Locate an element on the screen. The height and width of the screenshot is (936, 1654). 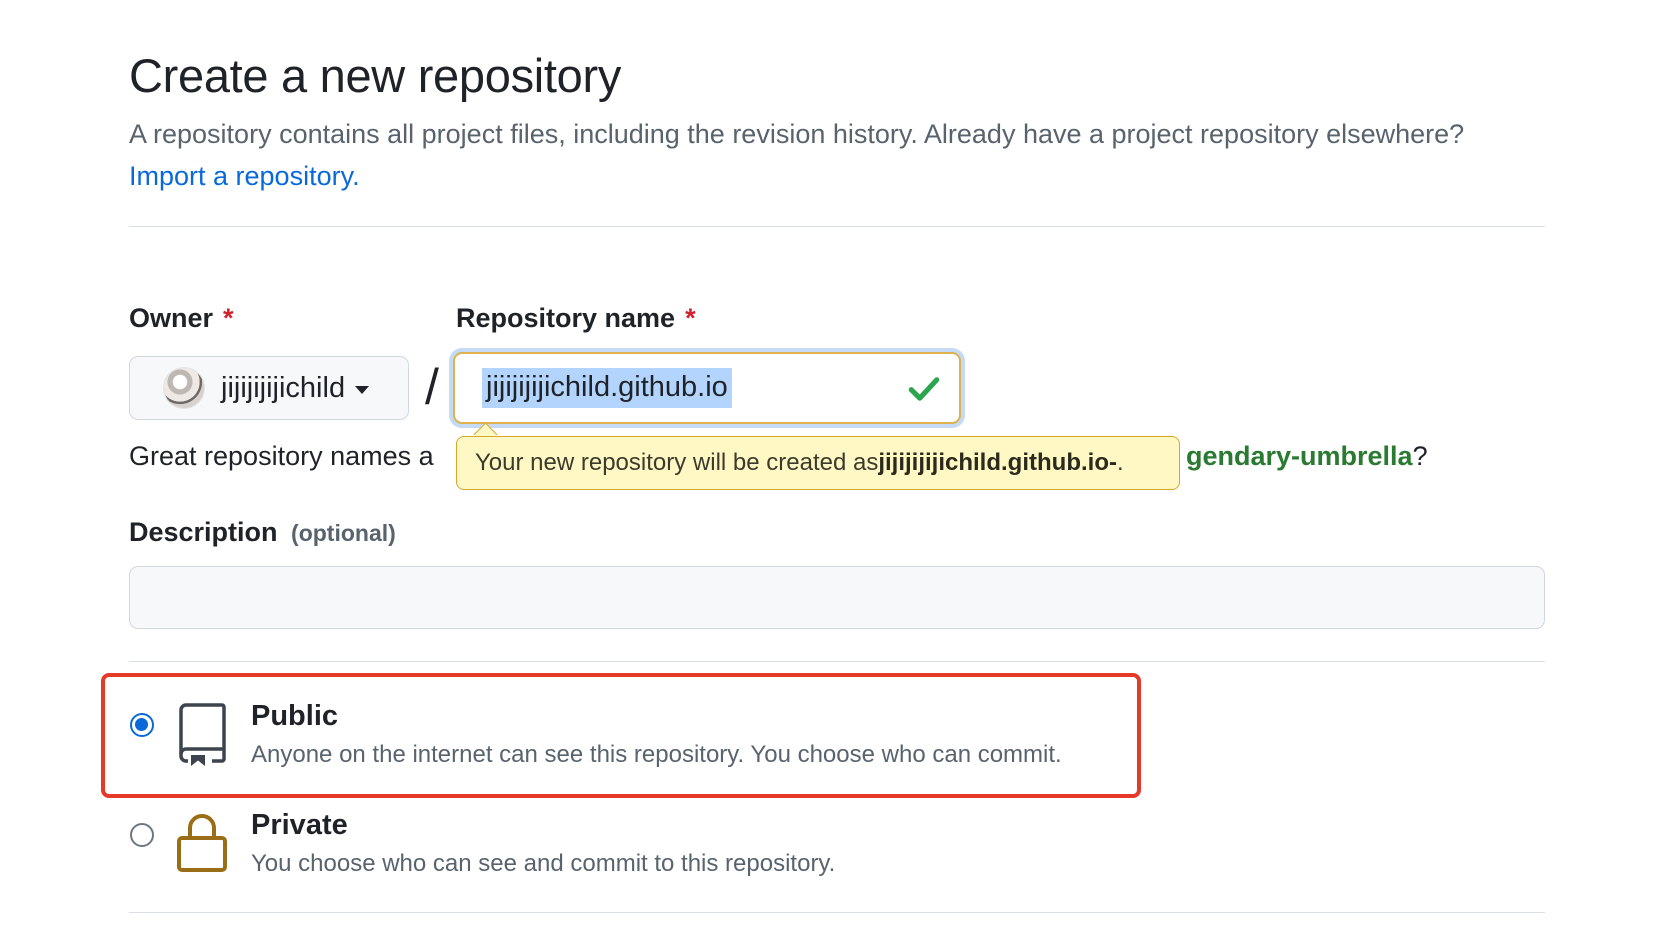
public-radio is located at coordinates (142, 725).